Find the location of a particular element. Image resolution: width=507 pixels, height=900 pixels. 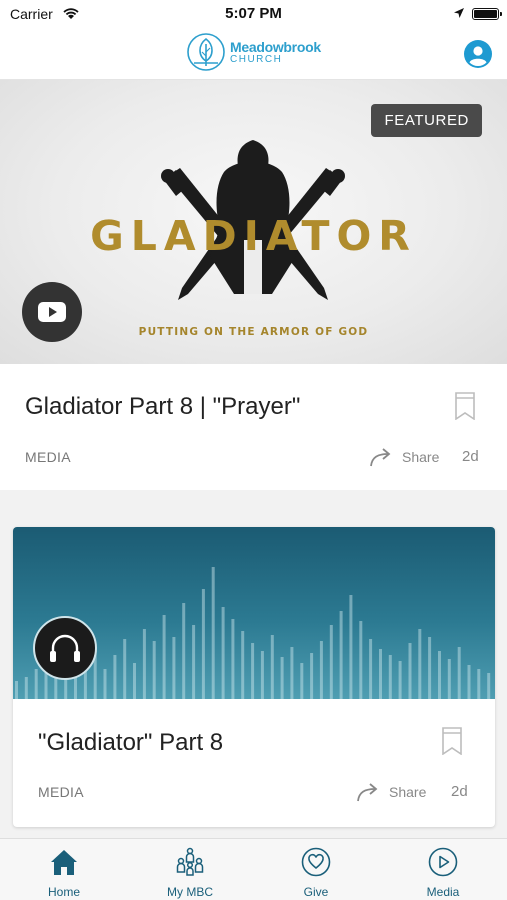

heart-icon is located at coordinates (316, 862).